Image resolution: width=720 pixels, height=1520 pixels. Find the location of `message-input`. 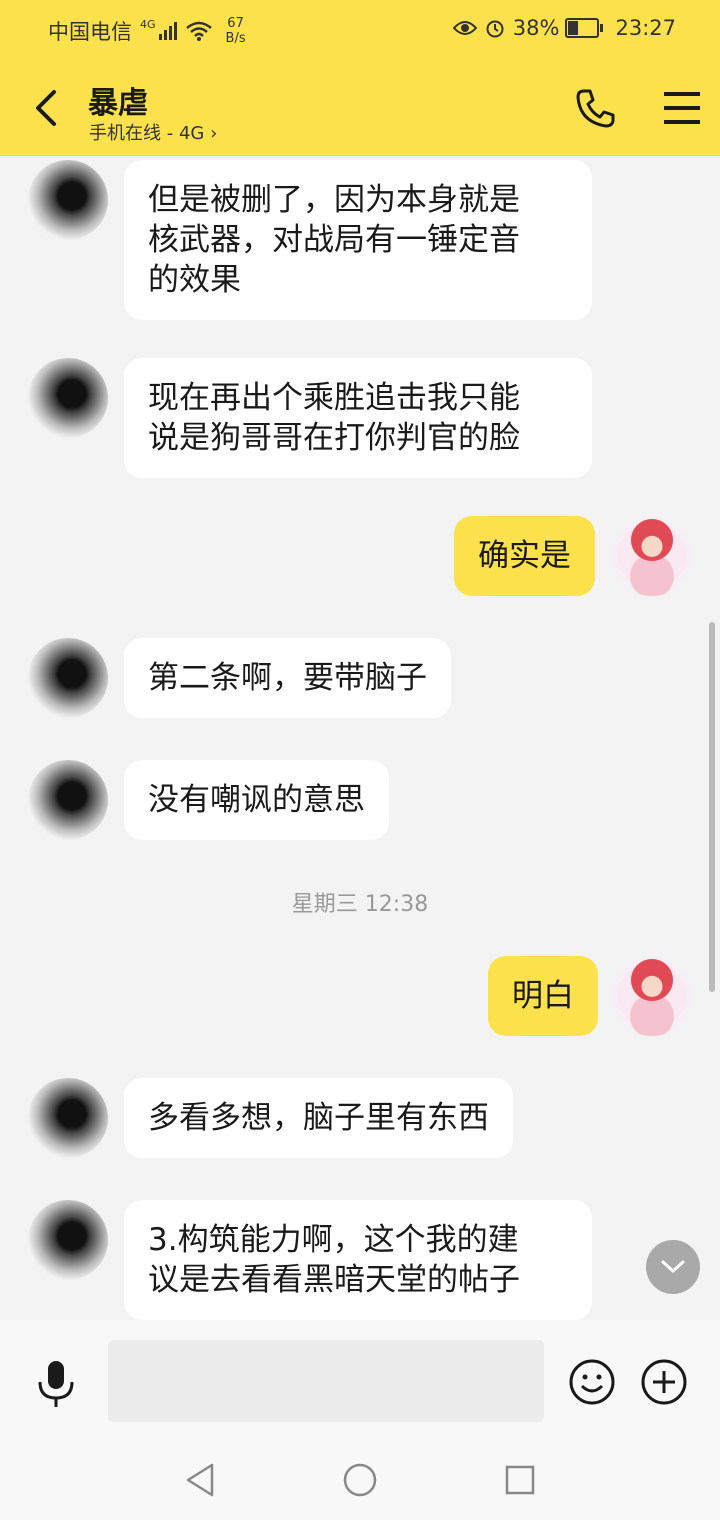

message-input is located at coordinates (326, 1381).